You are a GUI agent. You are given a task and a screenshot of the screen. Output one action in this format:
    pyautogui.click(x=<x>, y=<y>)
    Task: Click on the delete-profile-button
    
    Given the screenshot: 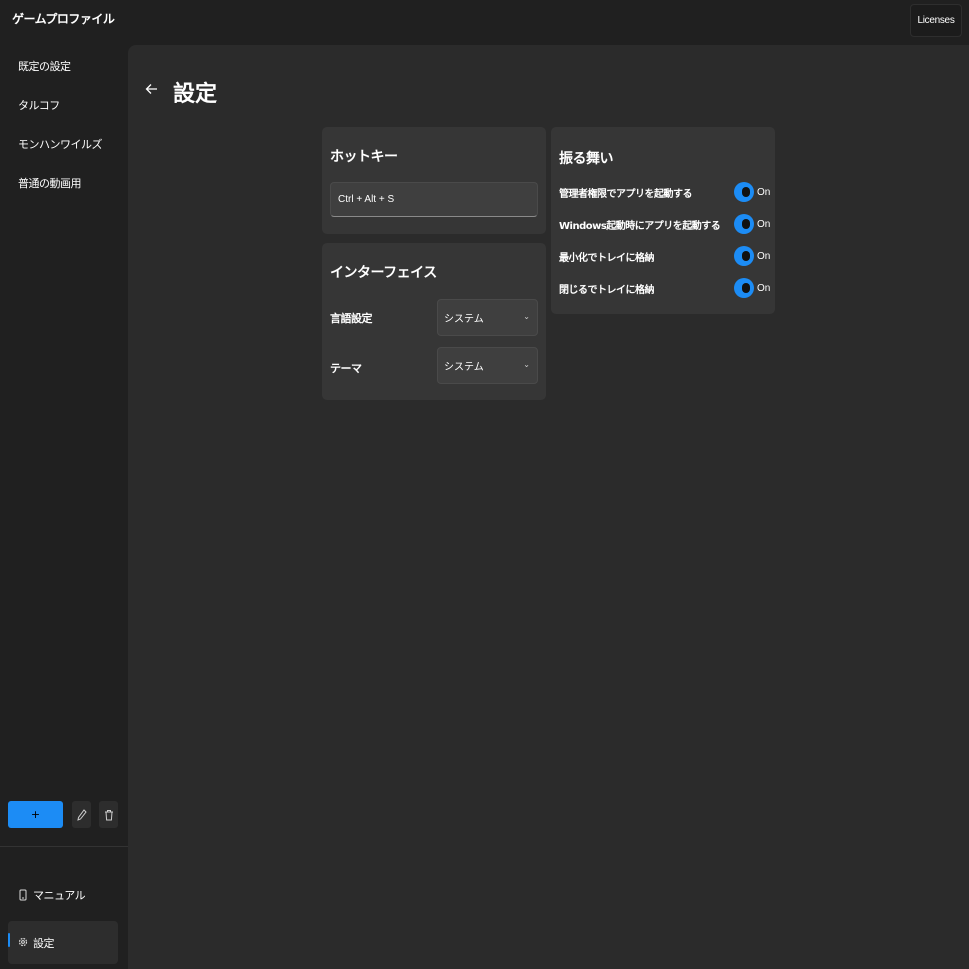 What is the action you would take?
    pyautogui.click(x=108, y=814)
    